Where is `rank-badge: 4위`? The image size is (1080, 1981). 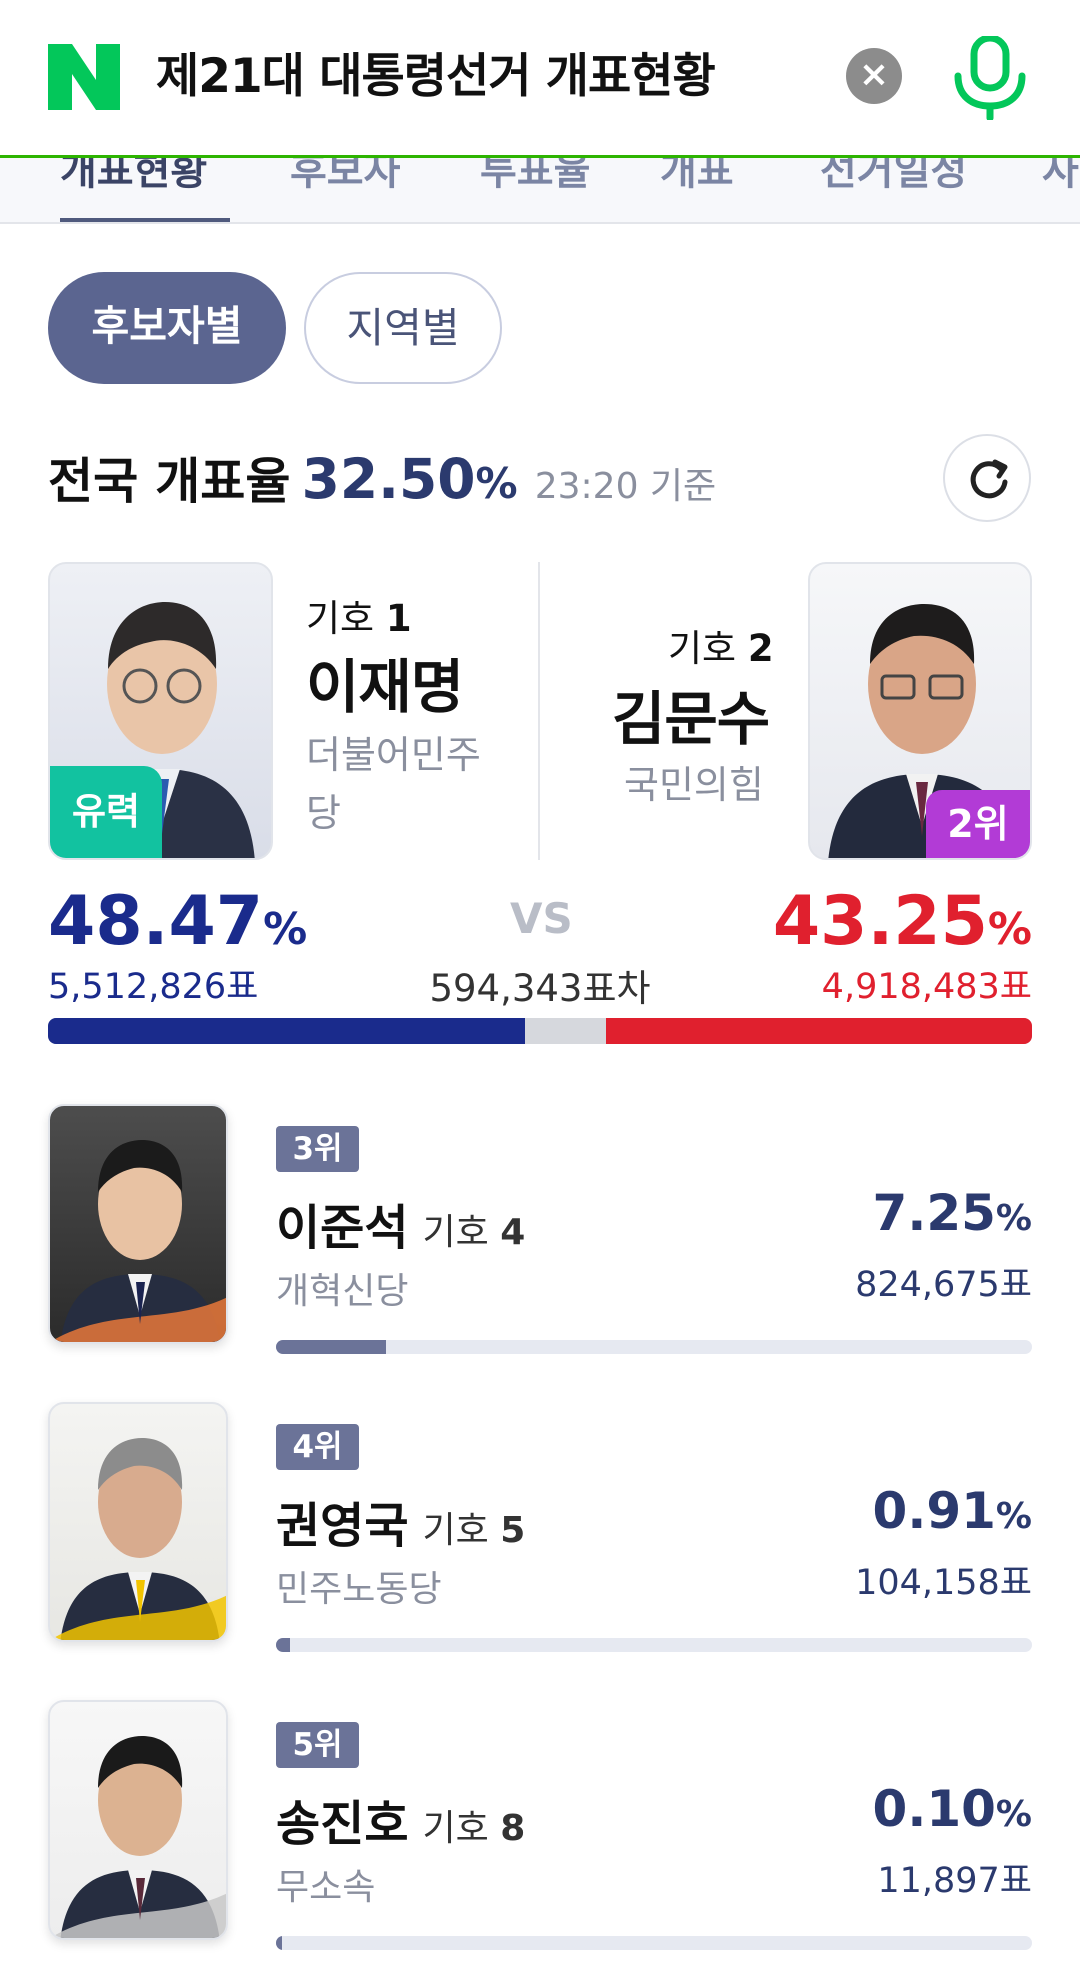
rank-badge: 4위 is located at coordinates (317, 1447).